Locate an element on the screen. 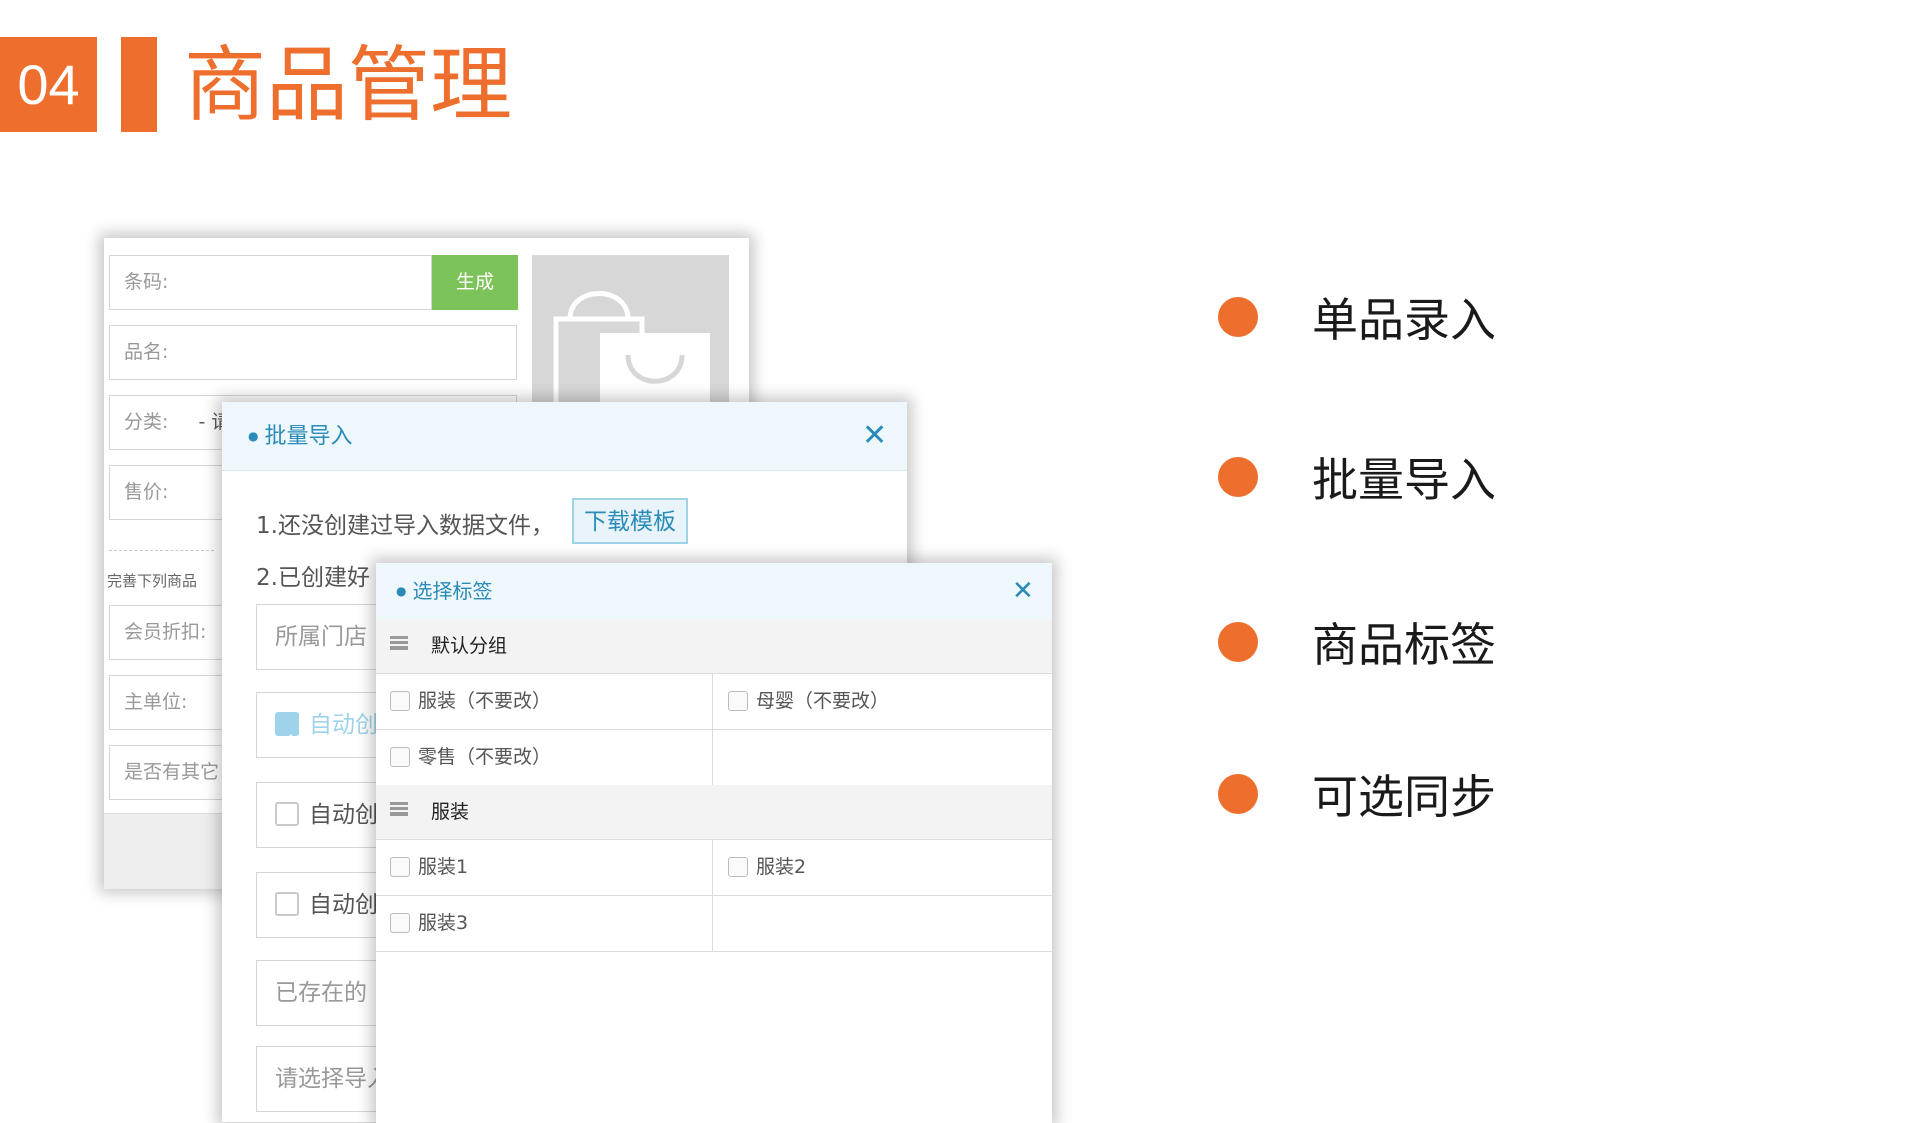 The height and width of the screenshot is (1123, 1920). tag-option: 服装2 is located at coordinates (767, 867).